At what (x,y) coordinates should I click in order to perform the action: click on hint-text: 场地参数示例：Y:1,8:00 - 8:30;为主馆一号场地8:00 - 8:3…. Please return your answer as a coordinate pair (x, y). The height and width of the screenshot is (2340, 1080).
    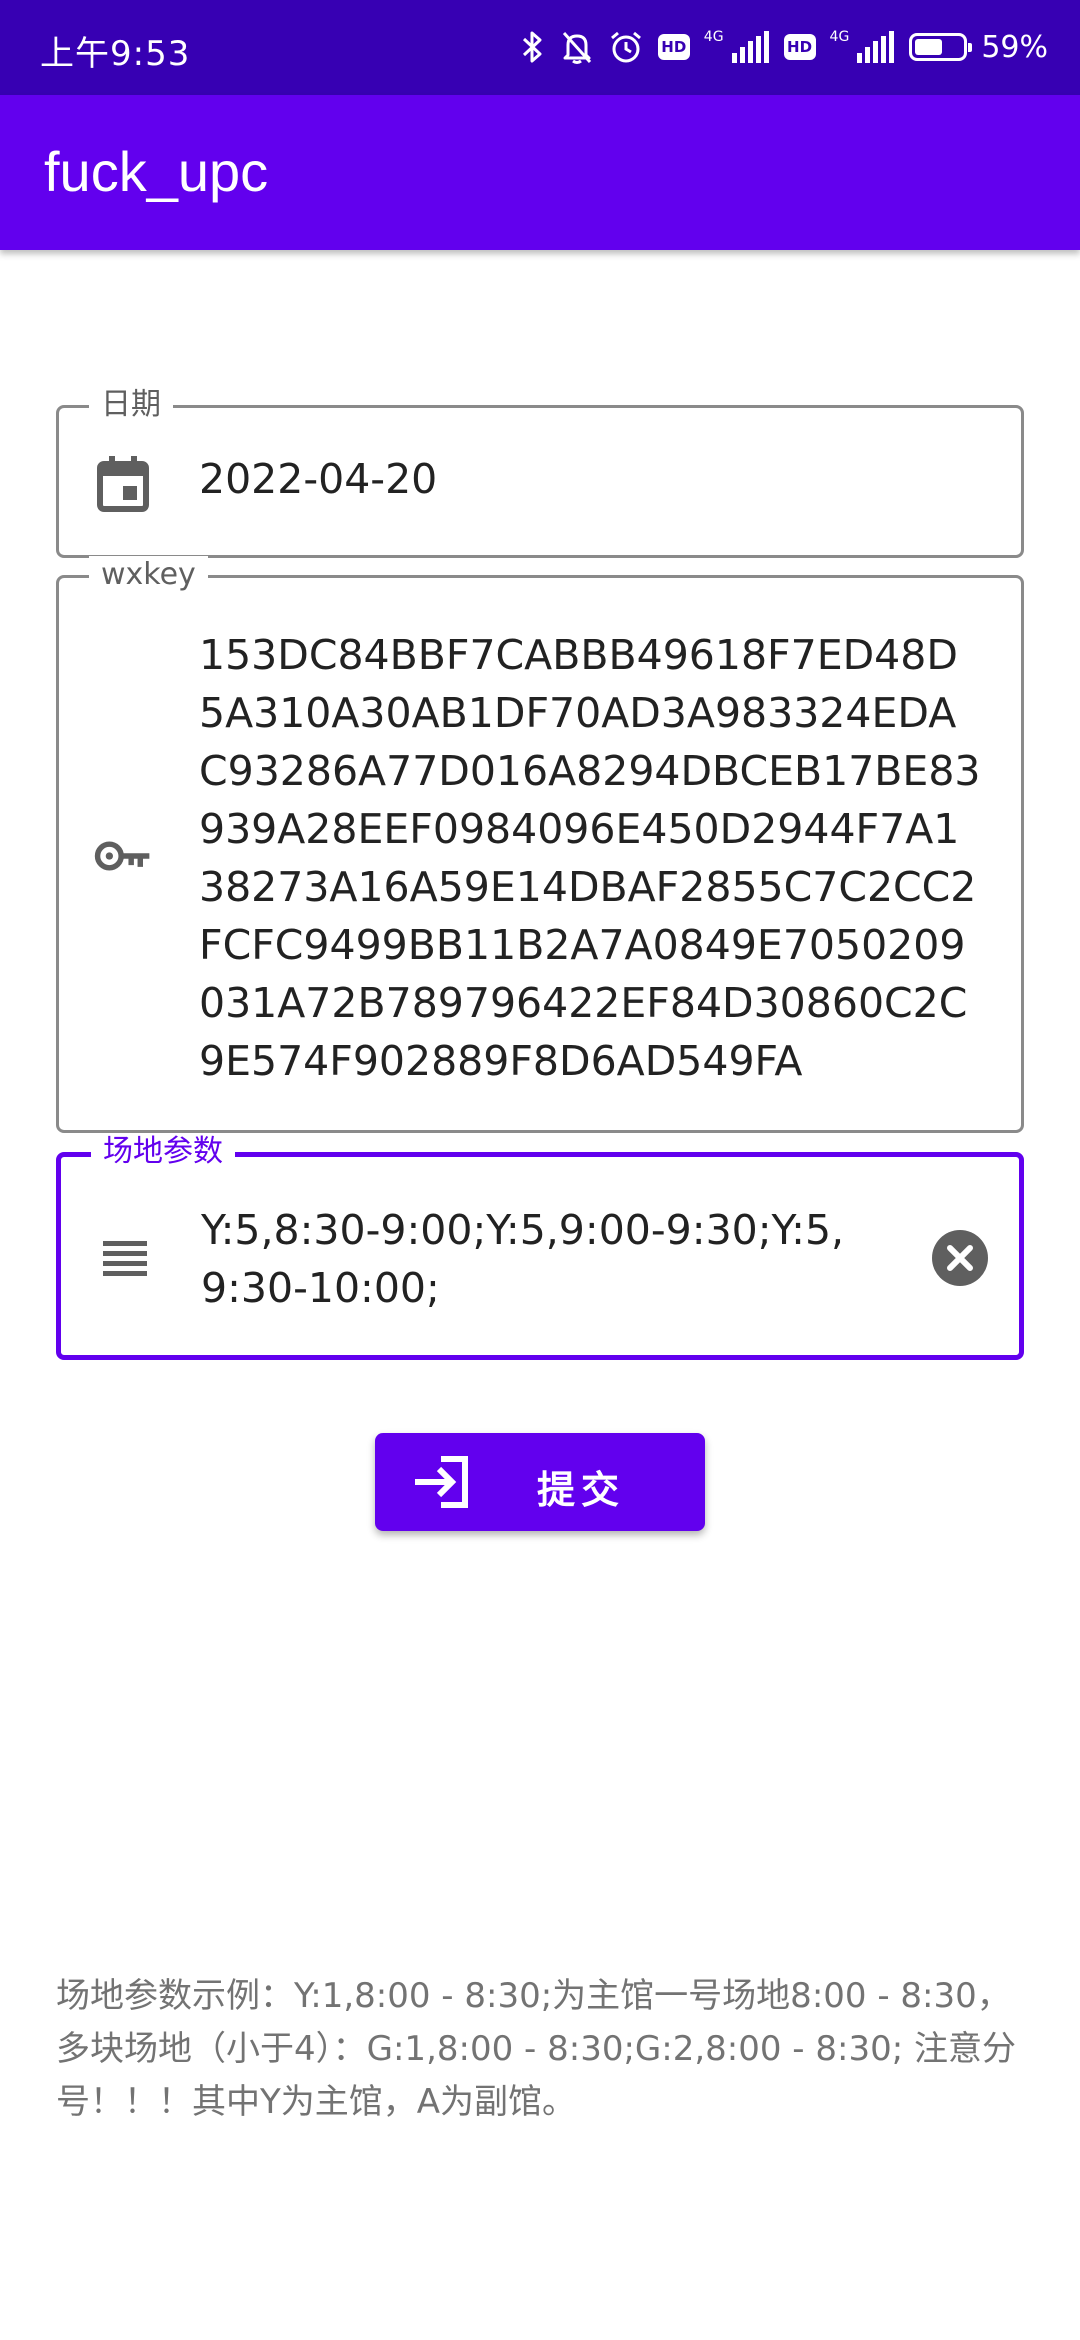
    Looking at the image, I should click on (536, 2049).